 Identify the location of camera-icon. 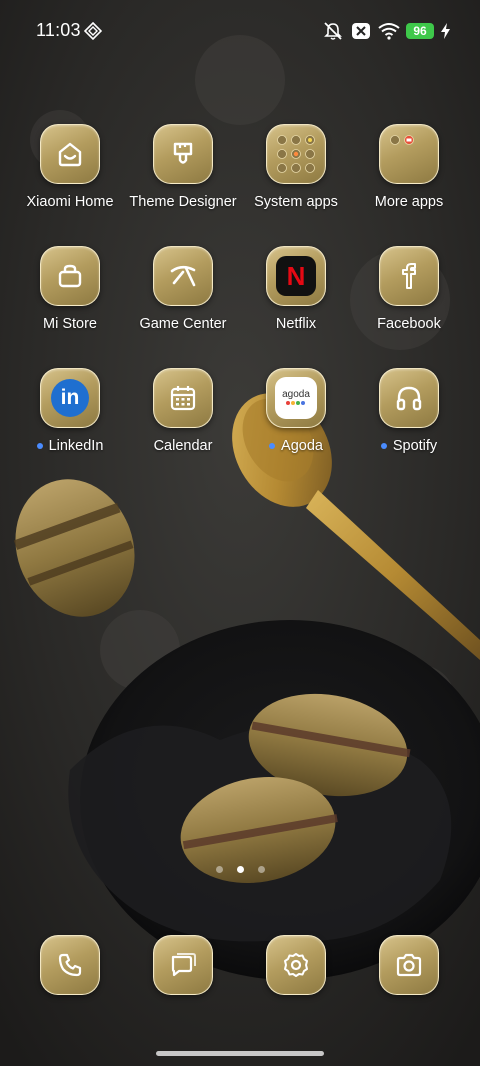
(409, 965).